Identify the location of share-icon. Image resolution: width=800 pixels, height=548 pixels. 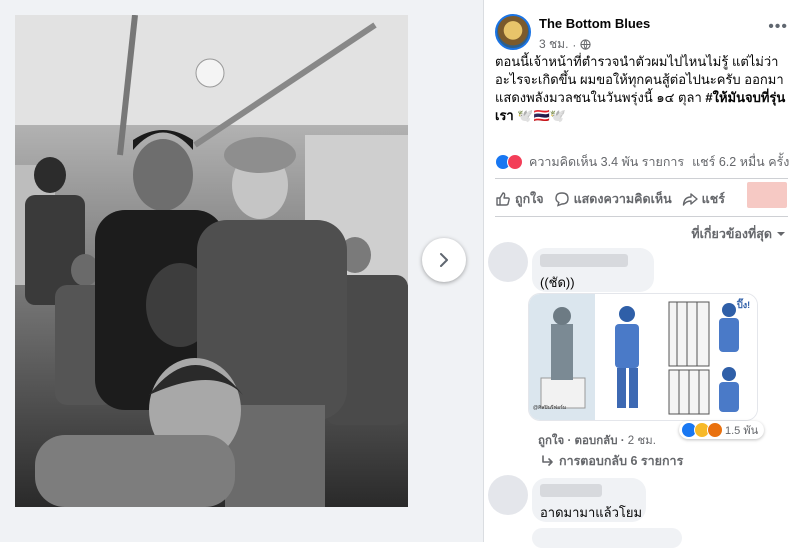
(690, 199).